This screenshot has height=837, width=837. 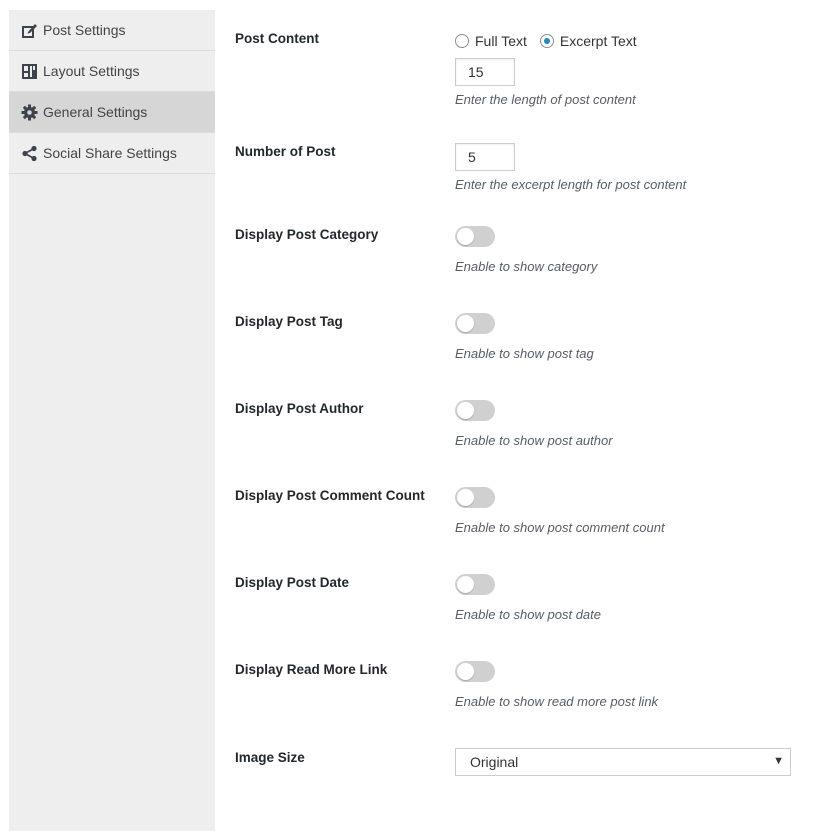 I want to click on setting-description: Enable to show post tag, so click(x=524, y=353).